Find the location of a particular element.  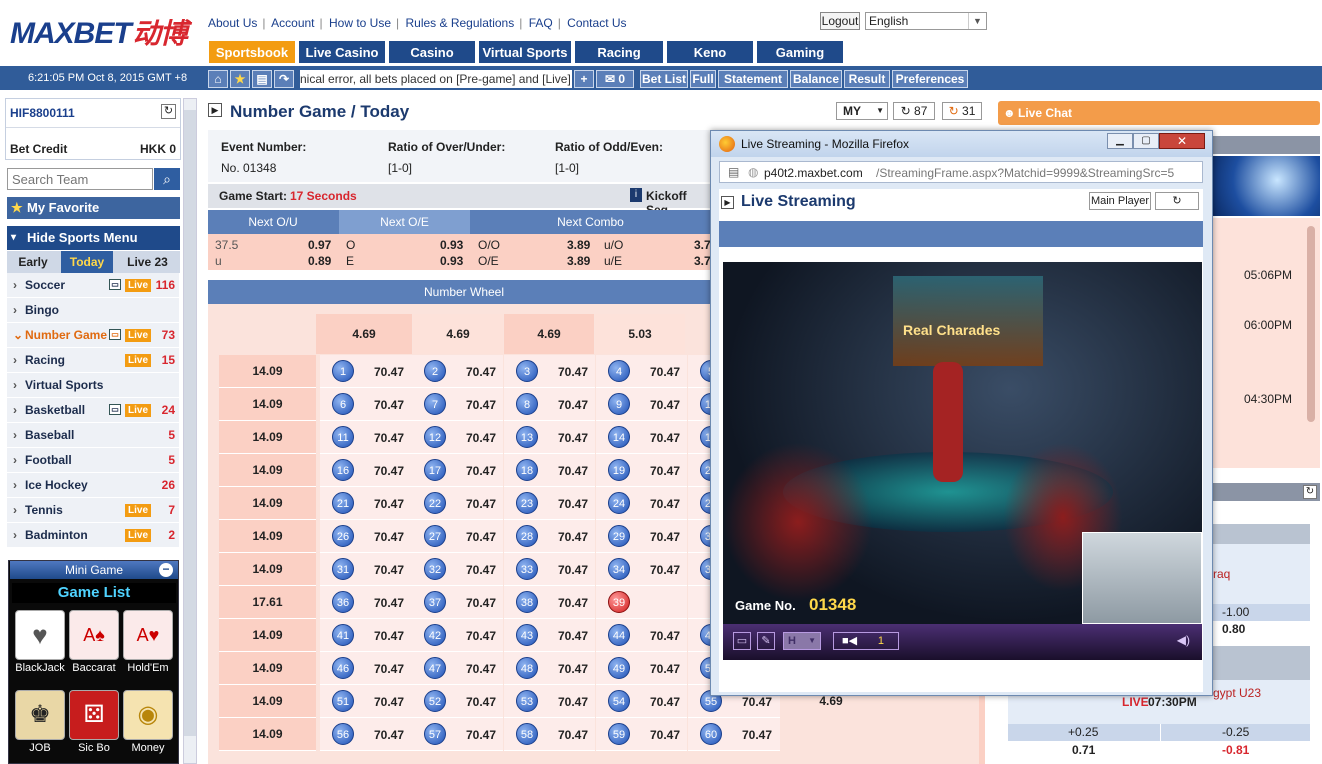

number-cell: 46 70.47 is located at coordinates (366, 668).